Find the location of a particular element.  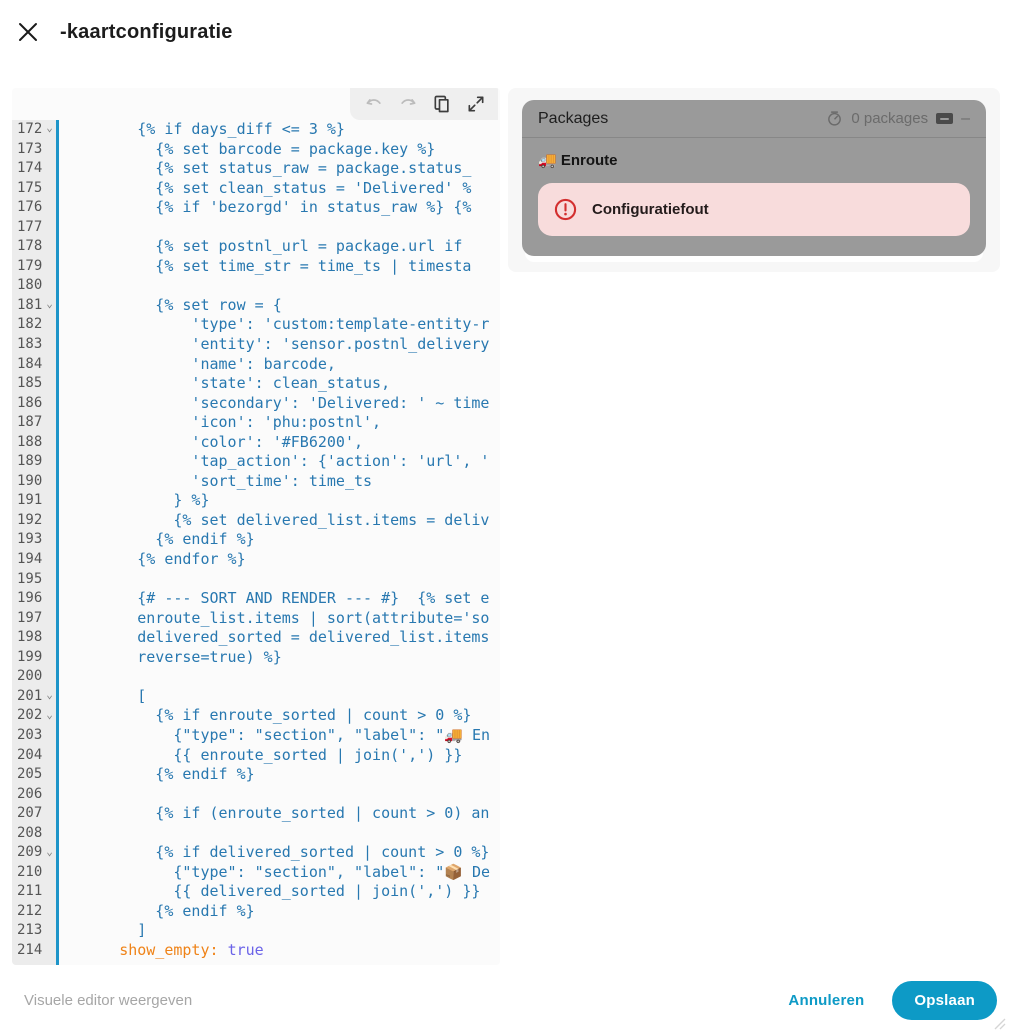

config-error-text: Configuratiefout is located at coordinates (650, 209).